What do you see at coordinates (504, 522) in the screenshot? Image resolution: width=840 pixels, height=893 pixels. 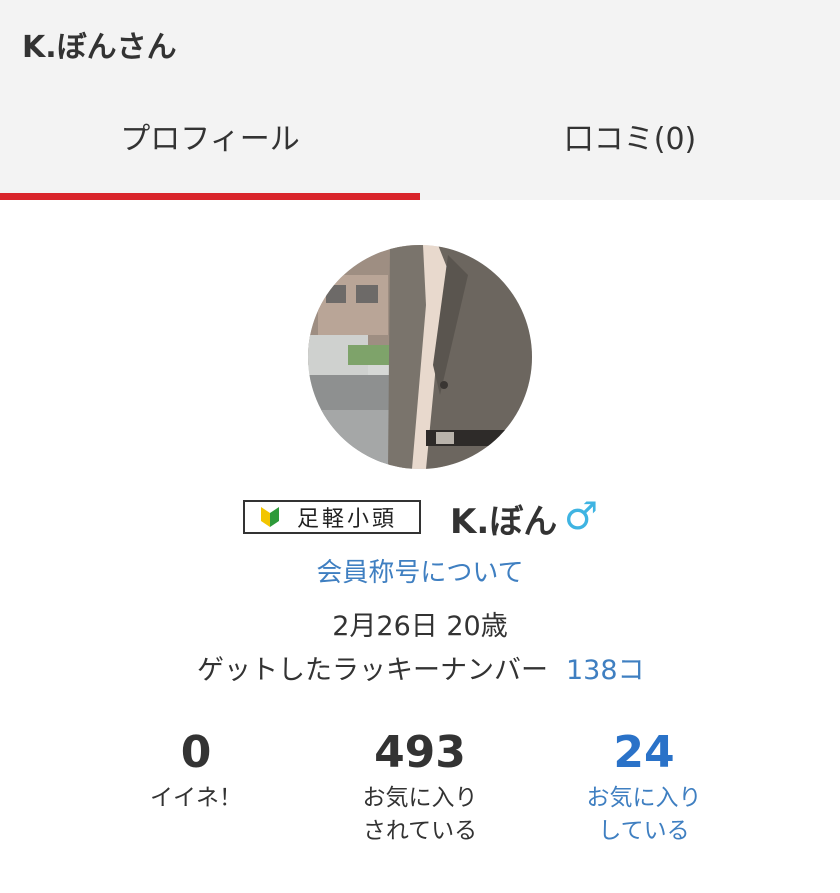 I see `username: K.ぼん` at bounding box center [504, 522].